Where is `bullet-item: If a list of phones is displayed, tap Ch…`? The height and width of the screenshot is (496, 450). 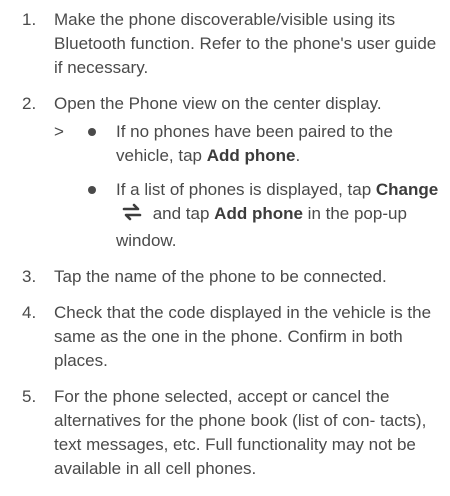 bullet-item: If a list of phones is displayed, tap Ch… is located at coordinates (265, 215).